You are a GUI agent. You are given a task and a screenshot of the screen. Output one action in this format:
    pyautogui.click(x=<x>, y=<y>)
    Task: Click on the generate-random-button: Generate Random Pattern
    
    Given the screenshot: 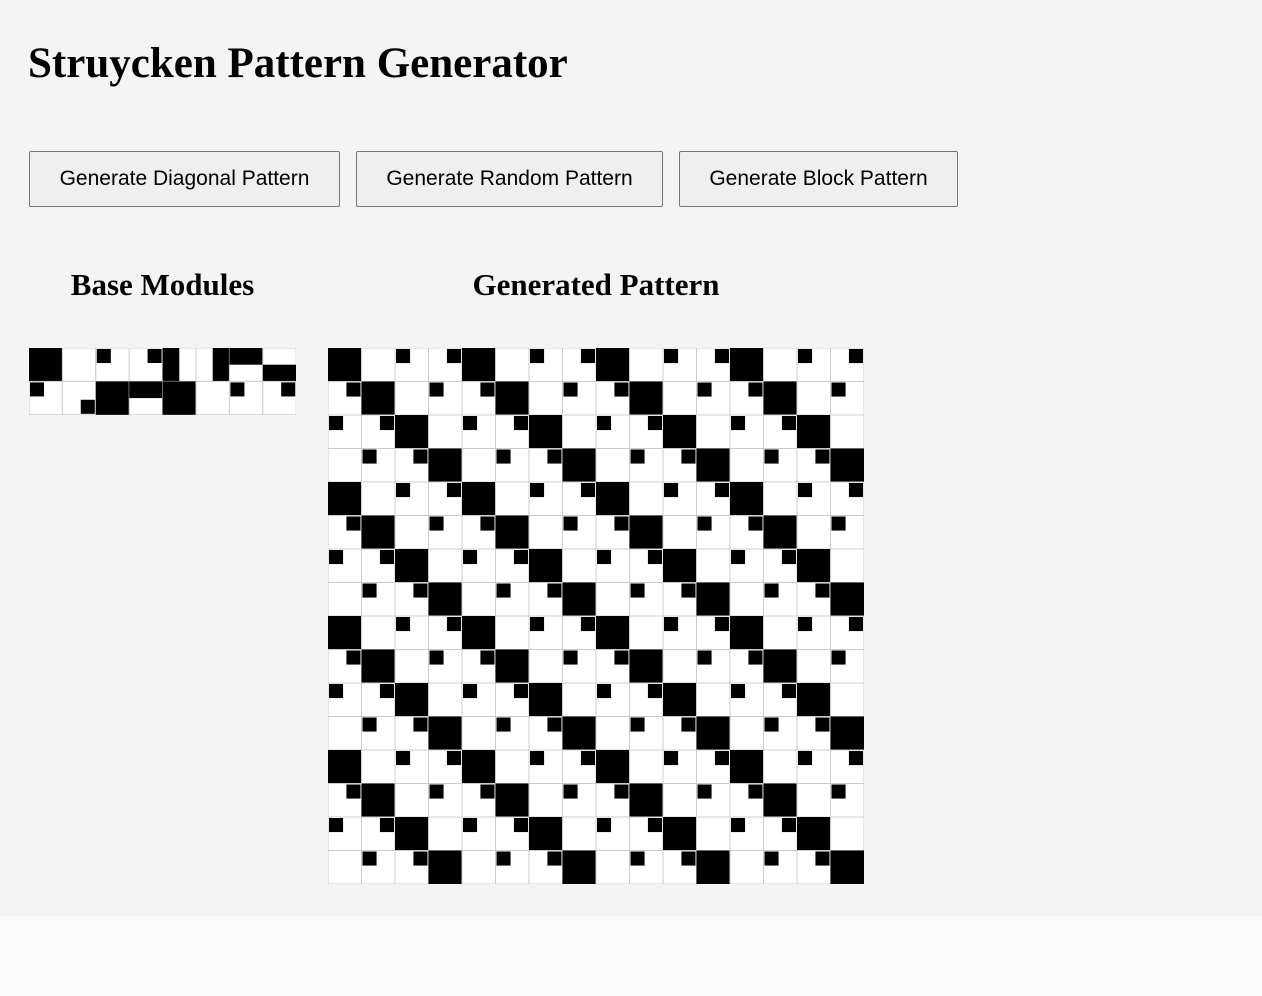 What is the action you would take?
    pyautogui.click(x=509, y=179)
    